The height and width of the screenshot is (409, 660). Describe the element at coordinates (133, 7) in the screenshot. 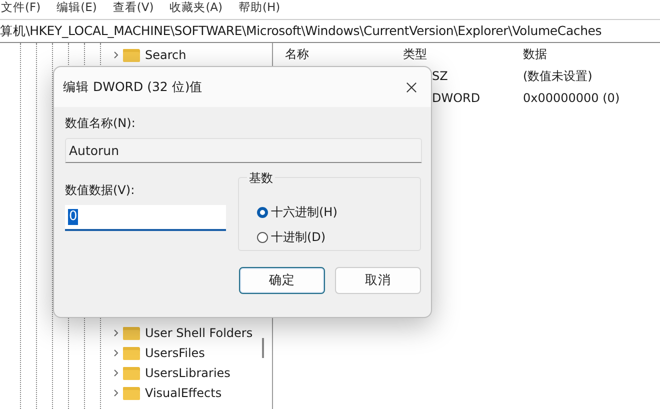

I see `menu-item: 查看(V)` at that location.